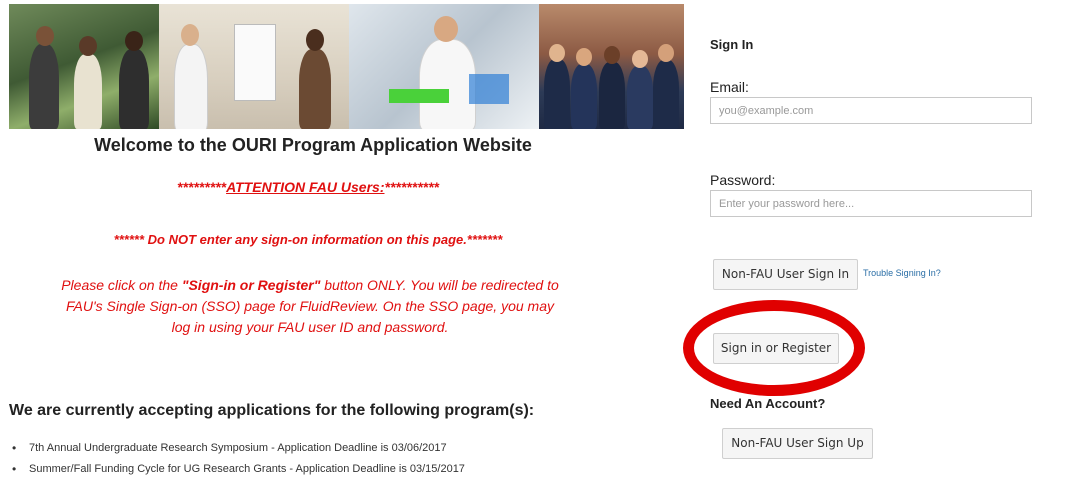  Describe the element at coordinates (611, 66) in the screenshot. I see `banner-photo-group` at that location.